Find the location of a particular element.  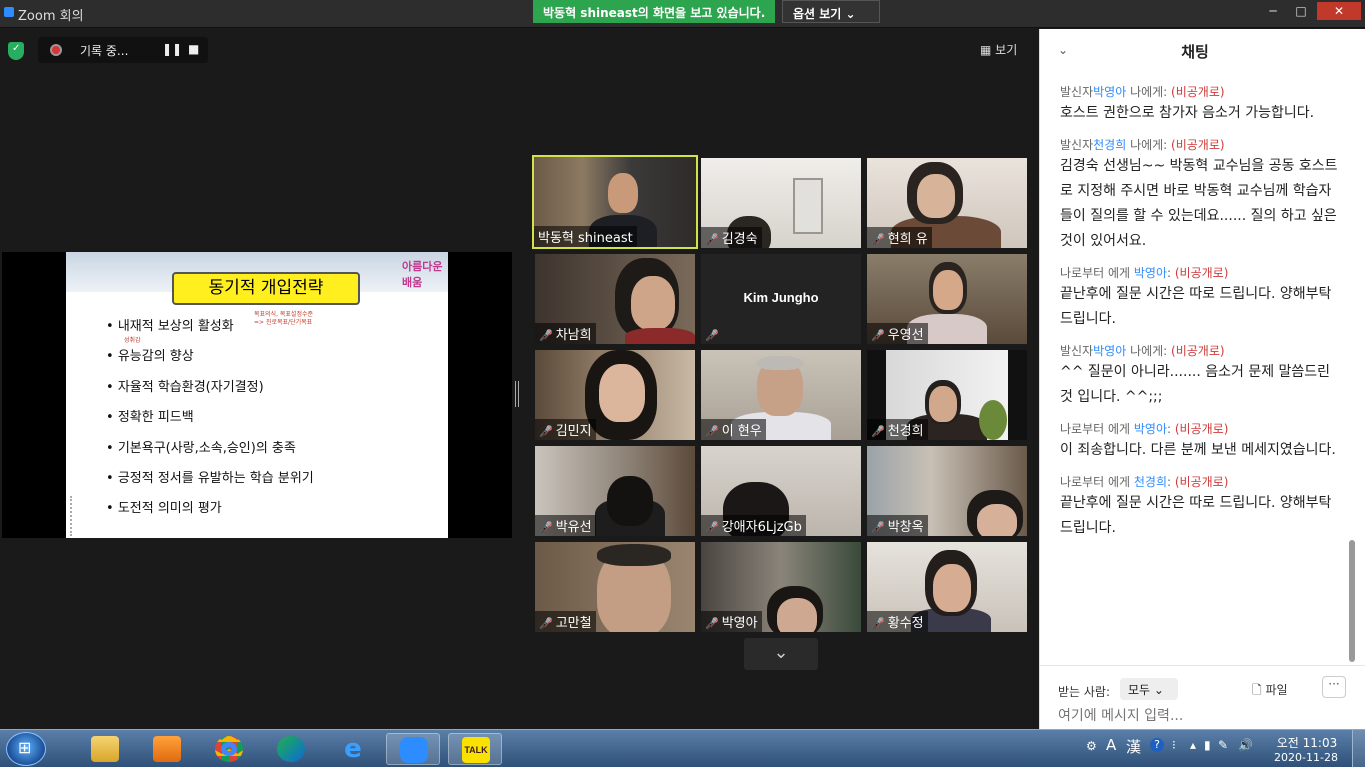

taskbar-kakaotalk: TALK is located at coordinates (475, 749).